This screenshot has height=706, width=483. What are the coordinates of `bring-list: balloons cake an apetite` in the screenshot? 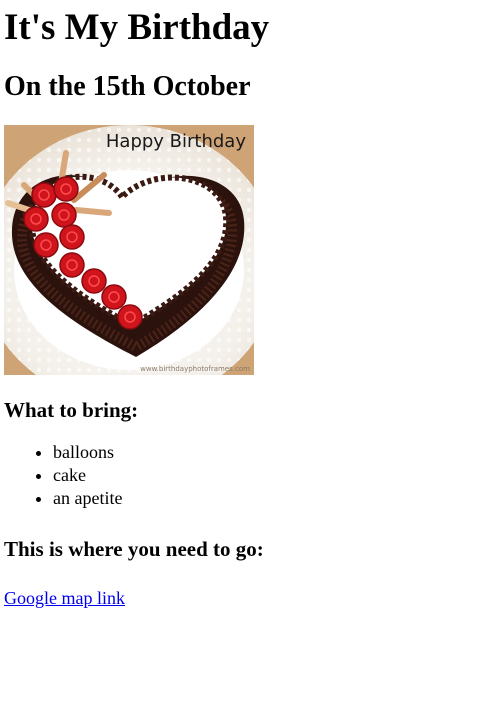 It's located at (241, 475).